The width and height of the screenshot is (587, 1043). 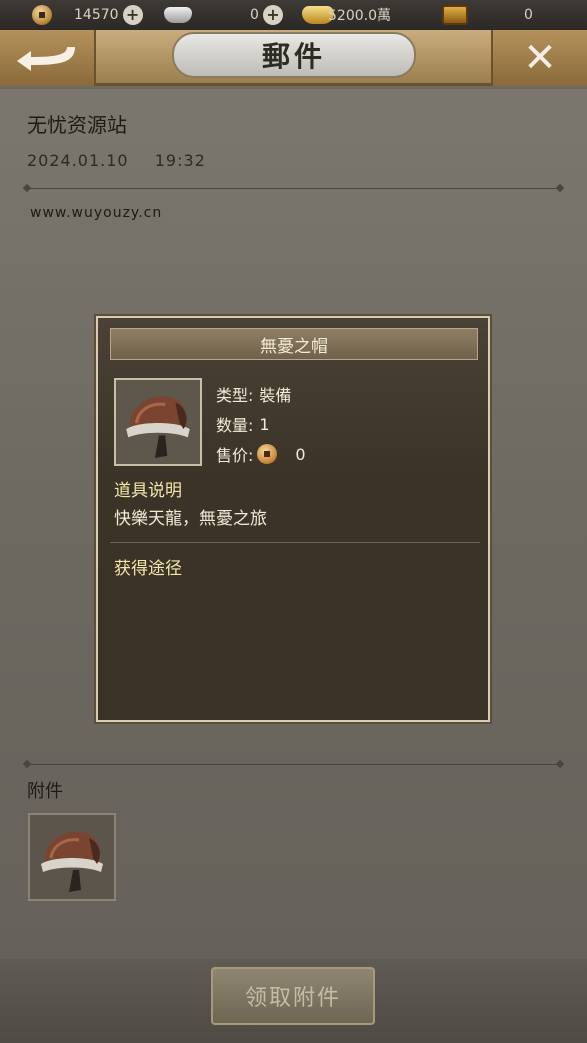 I want to click on silver-amount: 0, so click(x=254, y=15).